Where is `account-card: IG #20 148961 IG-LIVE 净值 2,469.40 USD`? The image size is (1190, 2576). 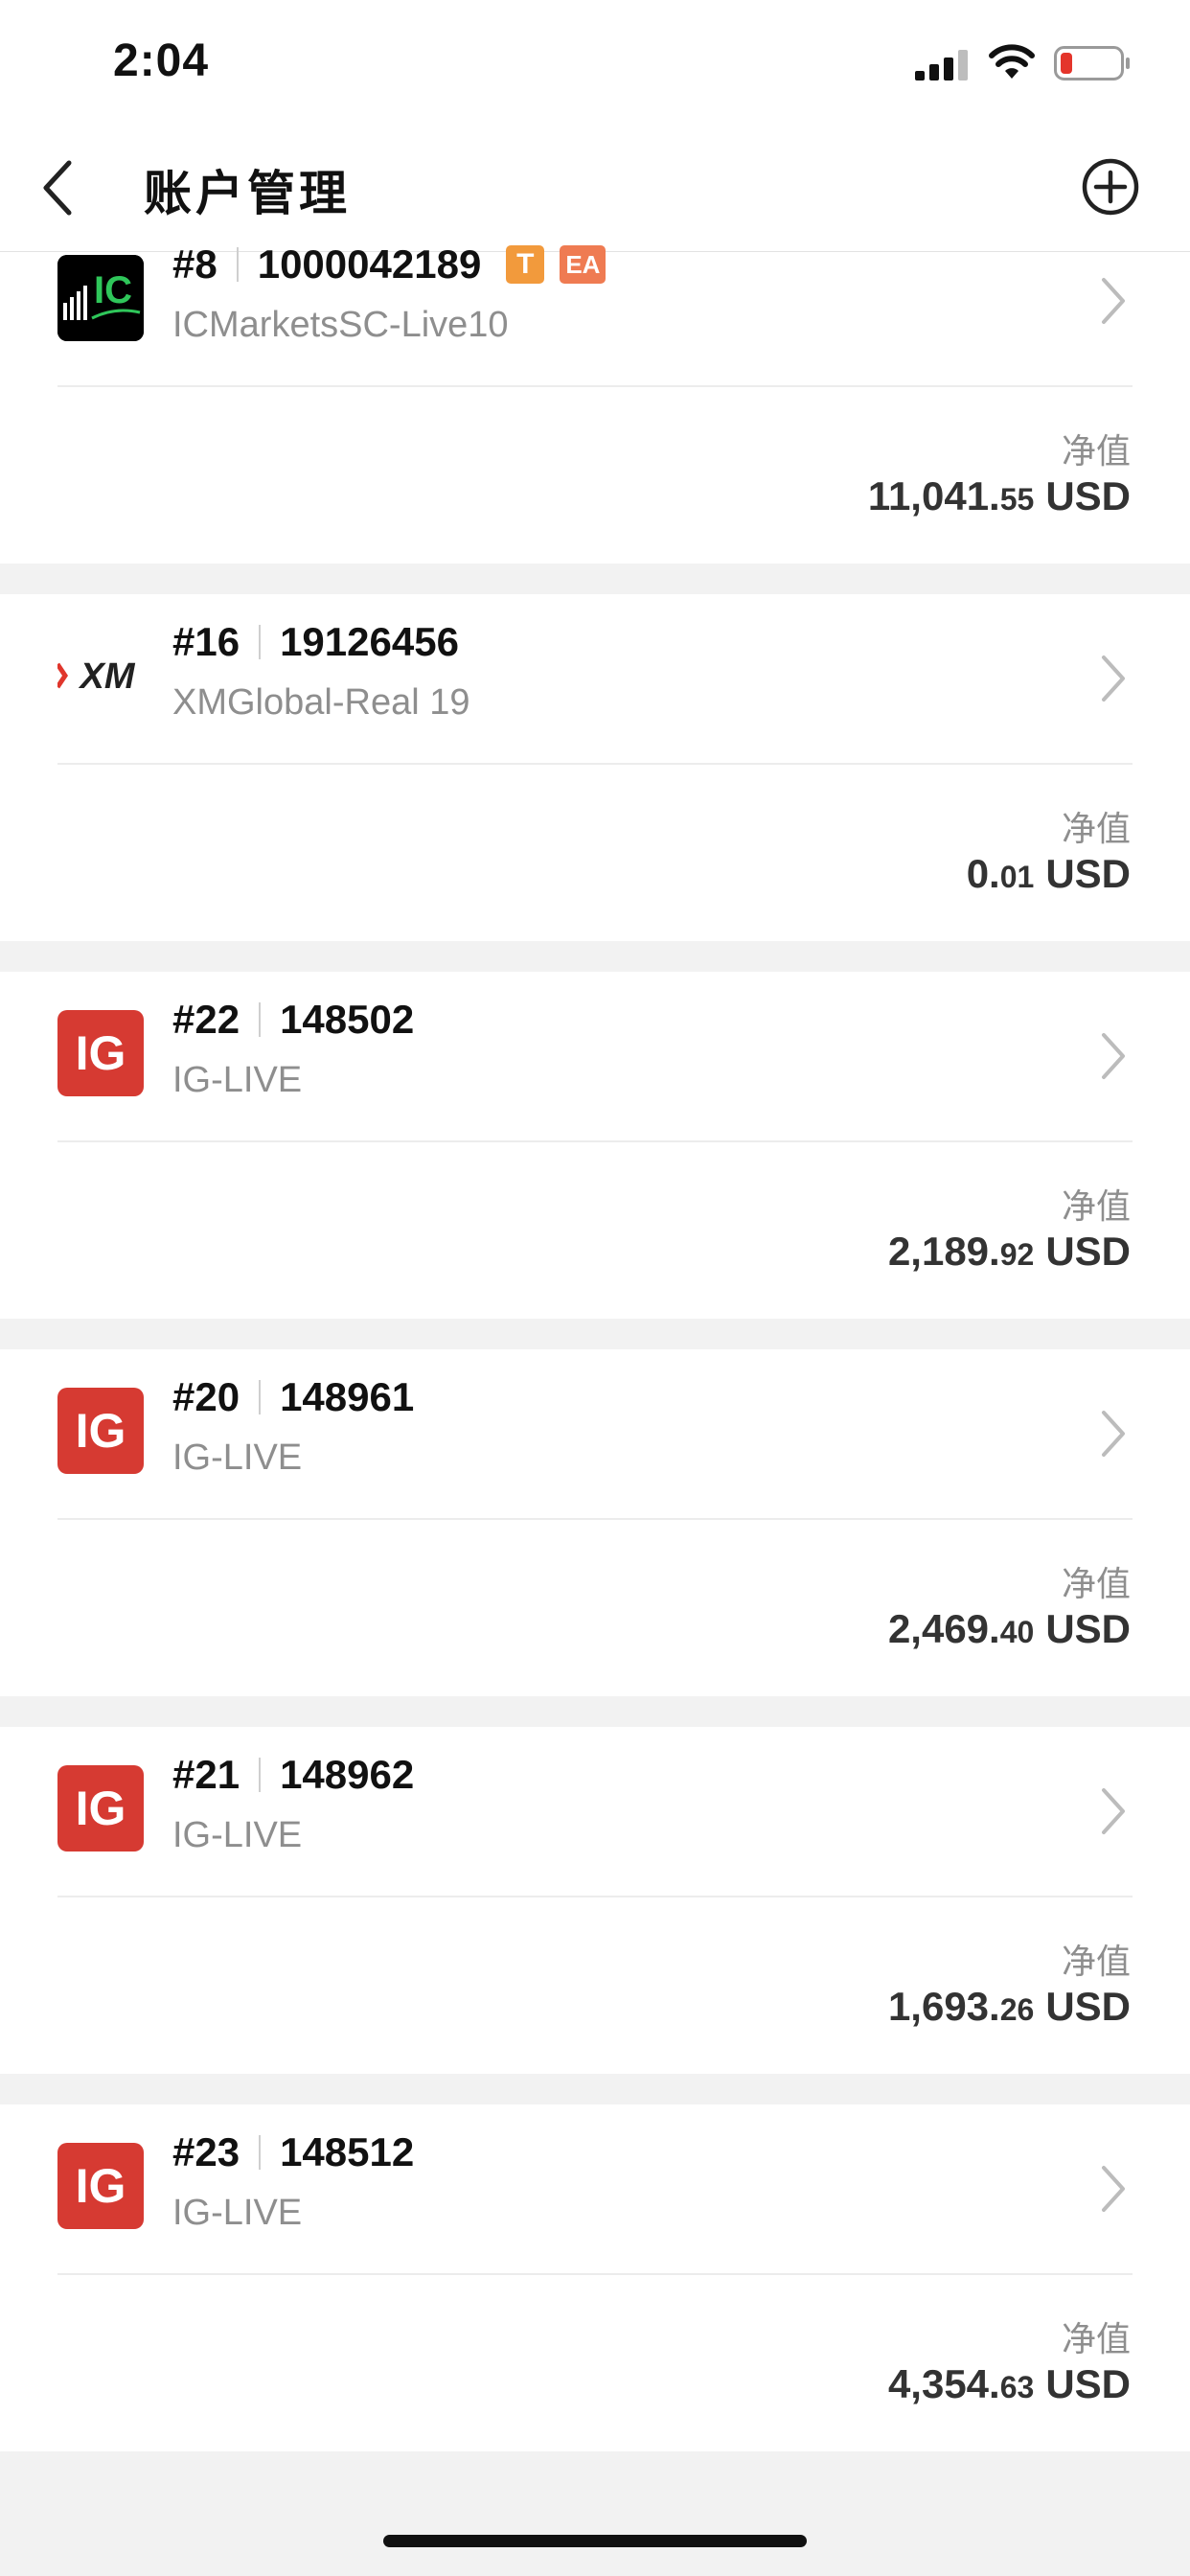 account-card: IG #20 148961 IG-LIVE 净值 2,469.40 USD is located at coordinates (595, 1522).